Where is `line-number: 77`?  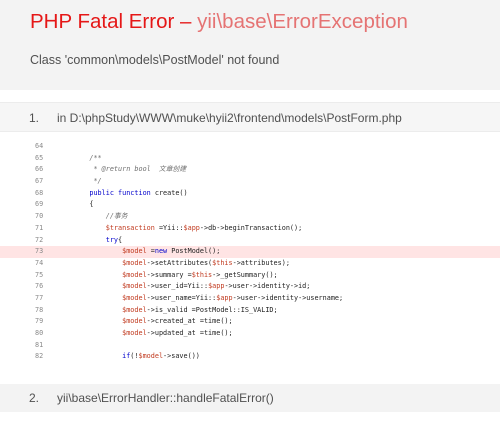 line-number: 77 is located at coordinates (39, 297).